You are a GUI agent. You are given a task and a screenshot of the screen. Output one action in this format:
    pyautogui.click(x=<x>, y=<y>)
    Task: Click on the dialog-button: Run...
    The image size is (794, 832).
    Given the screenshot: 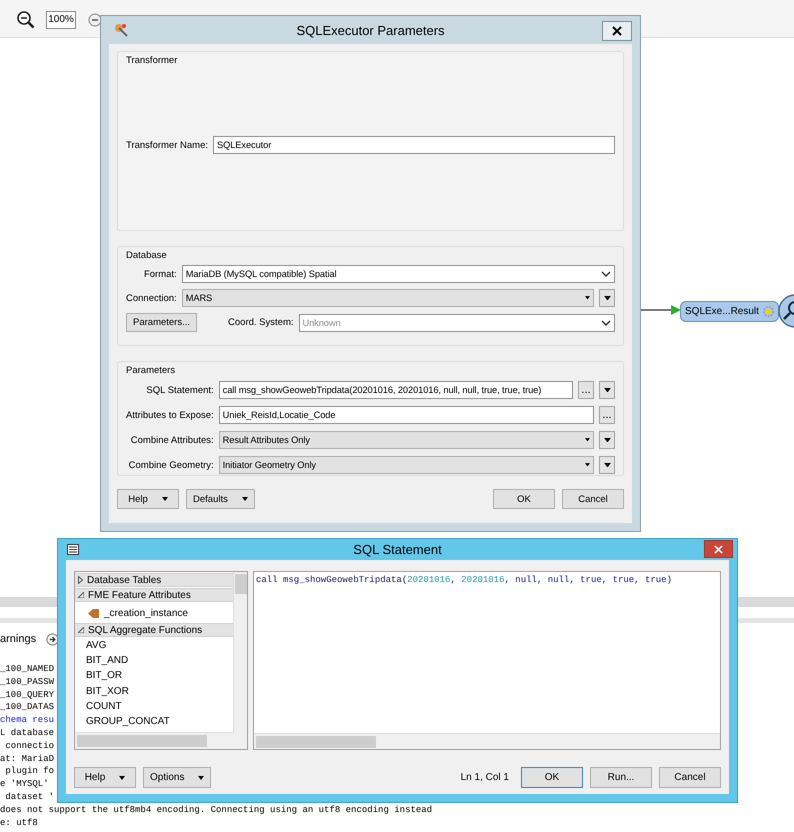 What is the action you would take?
    pyautogui.click(x=621, y=777)
    